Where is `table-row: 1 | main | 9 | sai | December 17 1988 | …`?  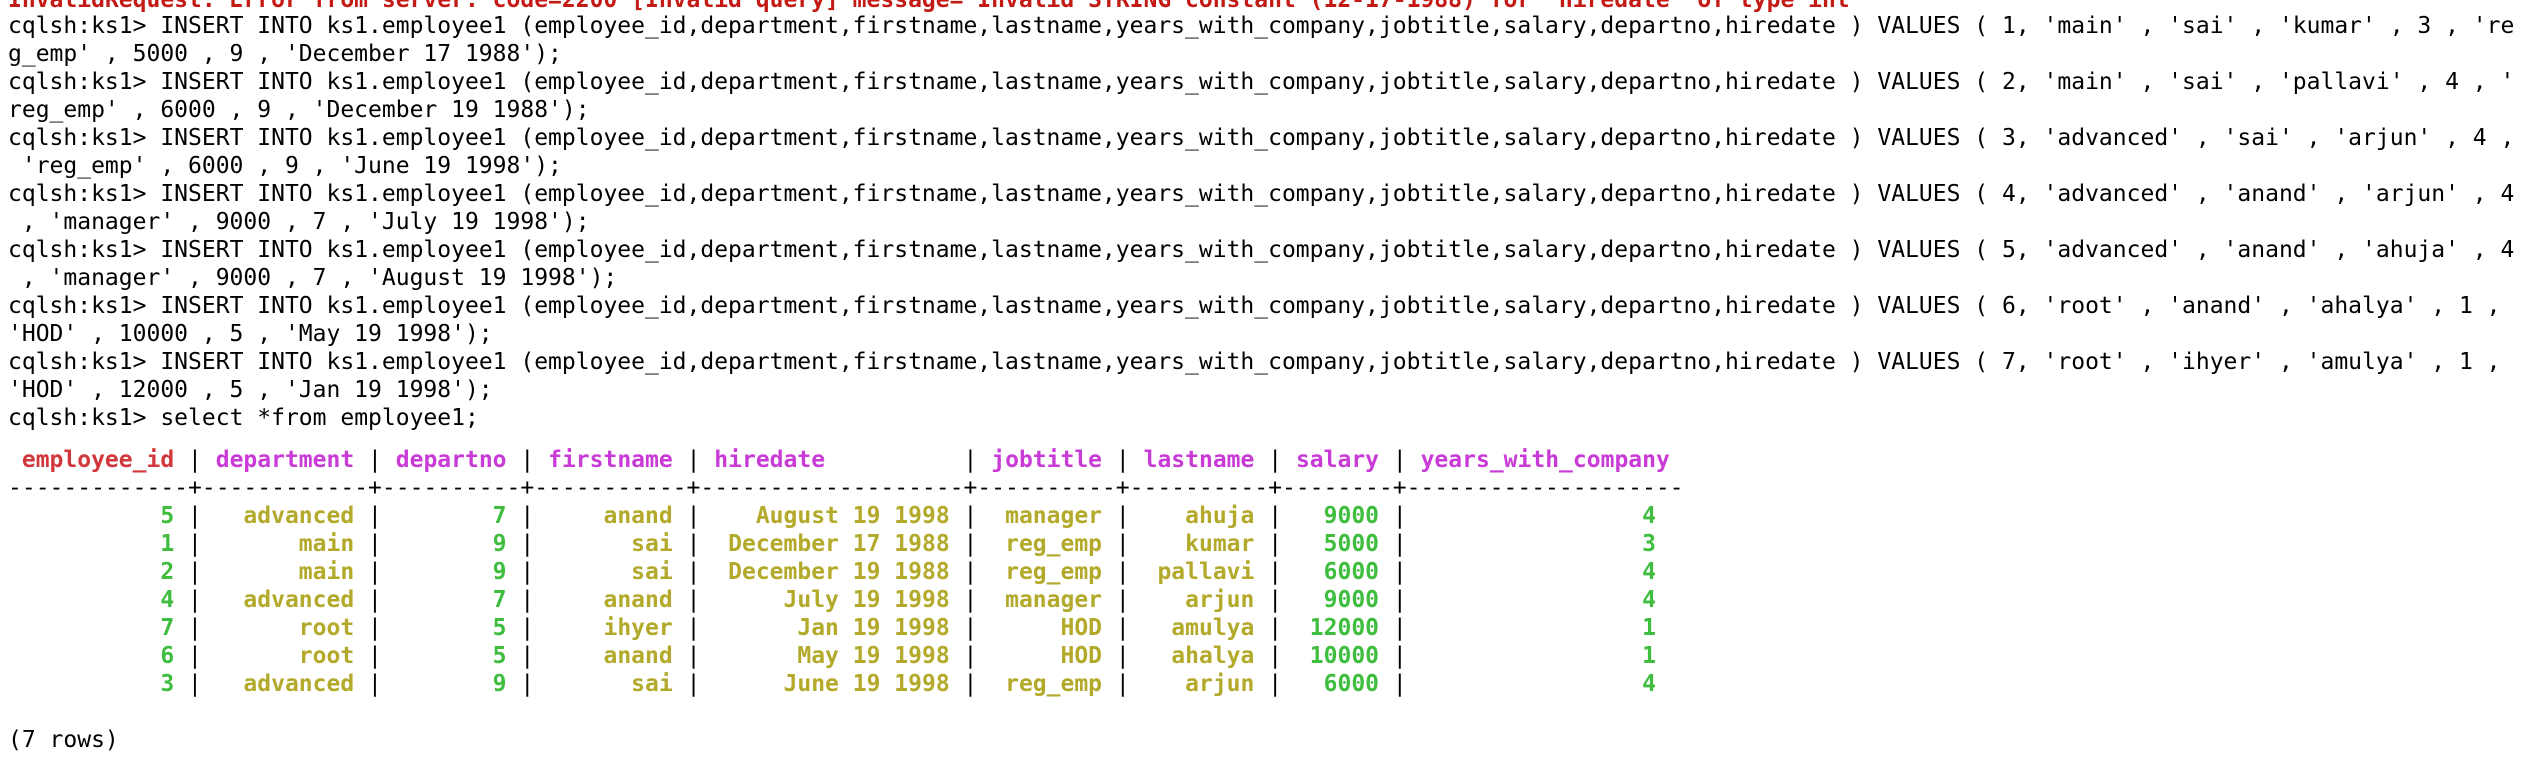
table-row: 1 | main | 9 | sai | December 17 1988 | … is located at coordinates (1276, 544).